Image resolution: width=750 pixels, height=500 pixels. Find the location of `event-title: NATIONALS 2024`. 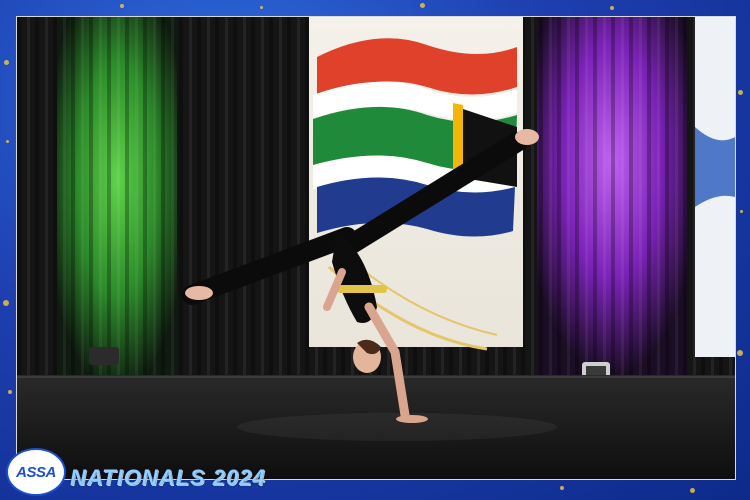

event-title: NATIONALS 2024 is located at coordinates (168, 477).